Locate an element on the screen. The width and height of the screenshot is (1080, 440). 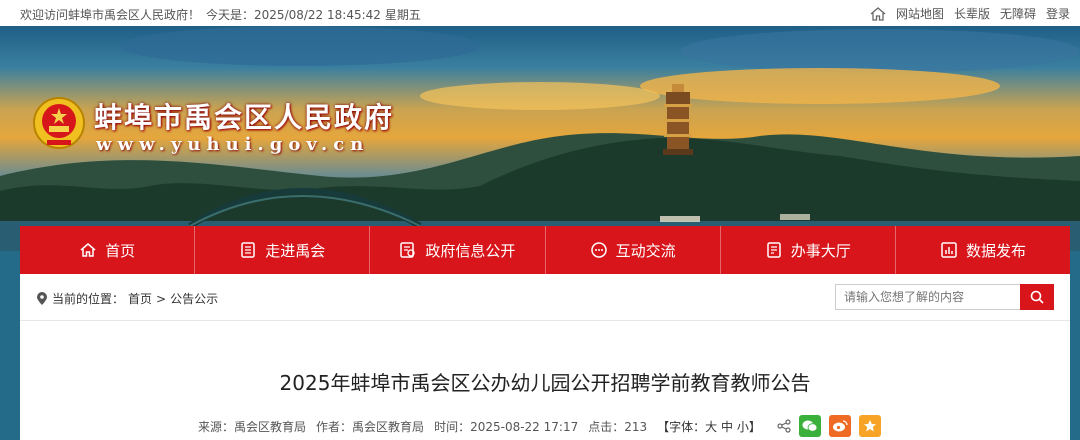
breadcrumb-prefix: 当前的位置： is located at coordinates (88, 299).